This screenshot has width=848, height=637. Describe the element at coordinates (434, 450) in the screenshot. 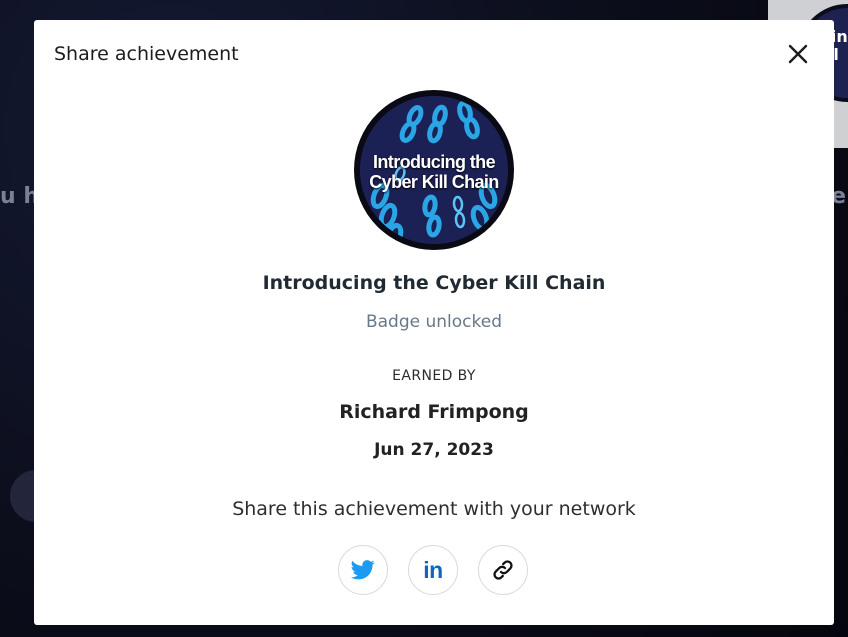

I see `earned-date: Jun 27, 2023` at that location.